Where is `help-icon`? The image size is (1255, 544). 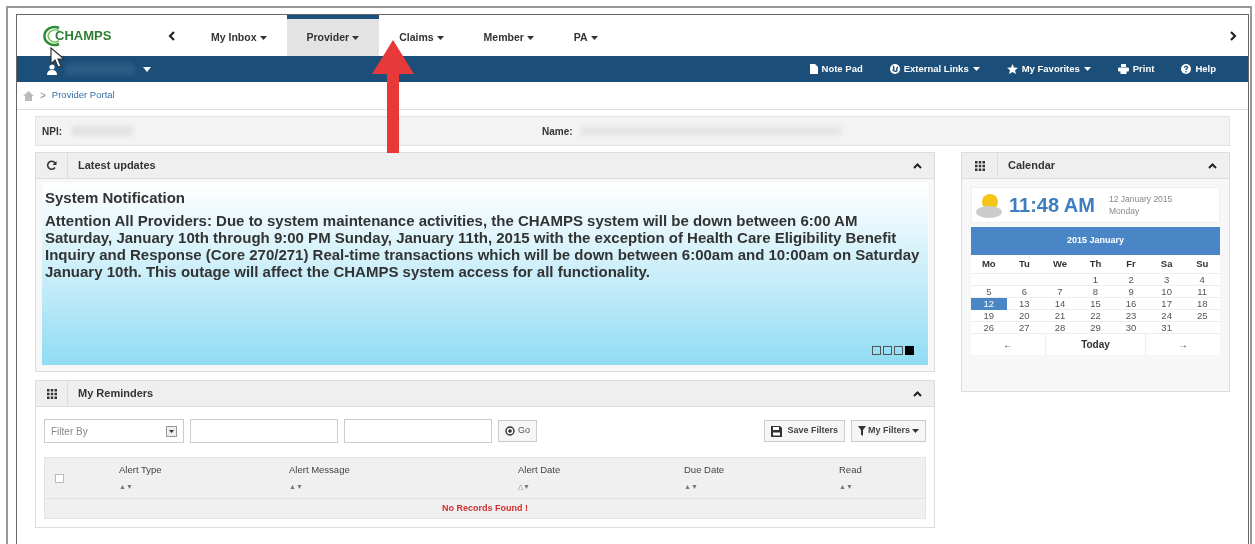 help-icon is located at coordinates (1186, 69).